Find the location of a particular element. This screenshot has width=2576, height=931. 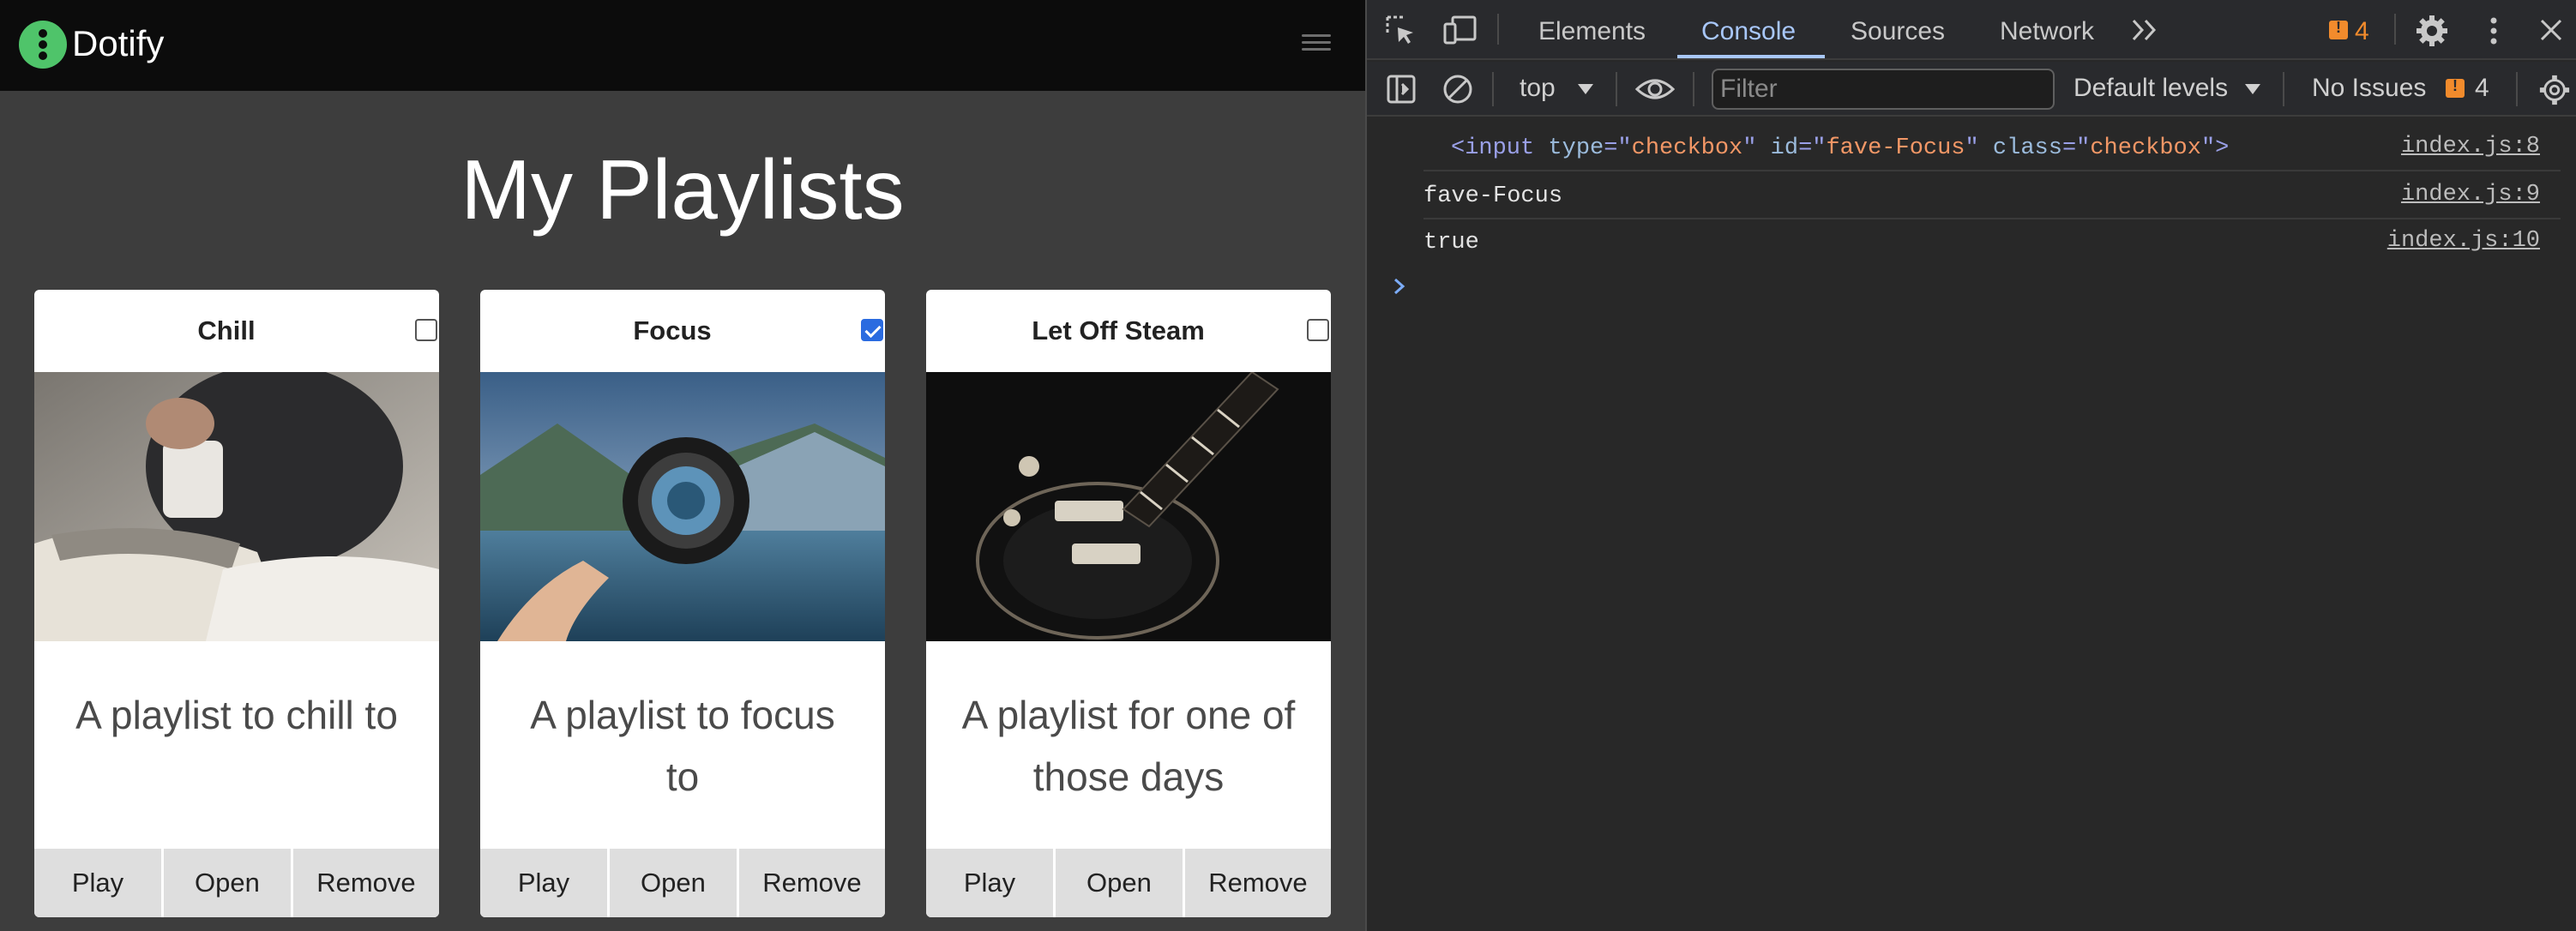

lens-over-lake-image is located at coordinates (682, 506).